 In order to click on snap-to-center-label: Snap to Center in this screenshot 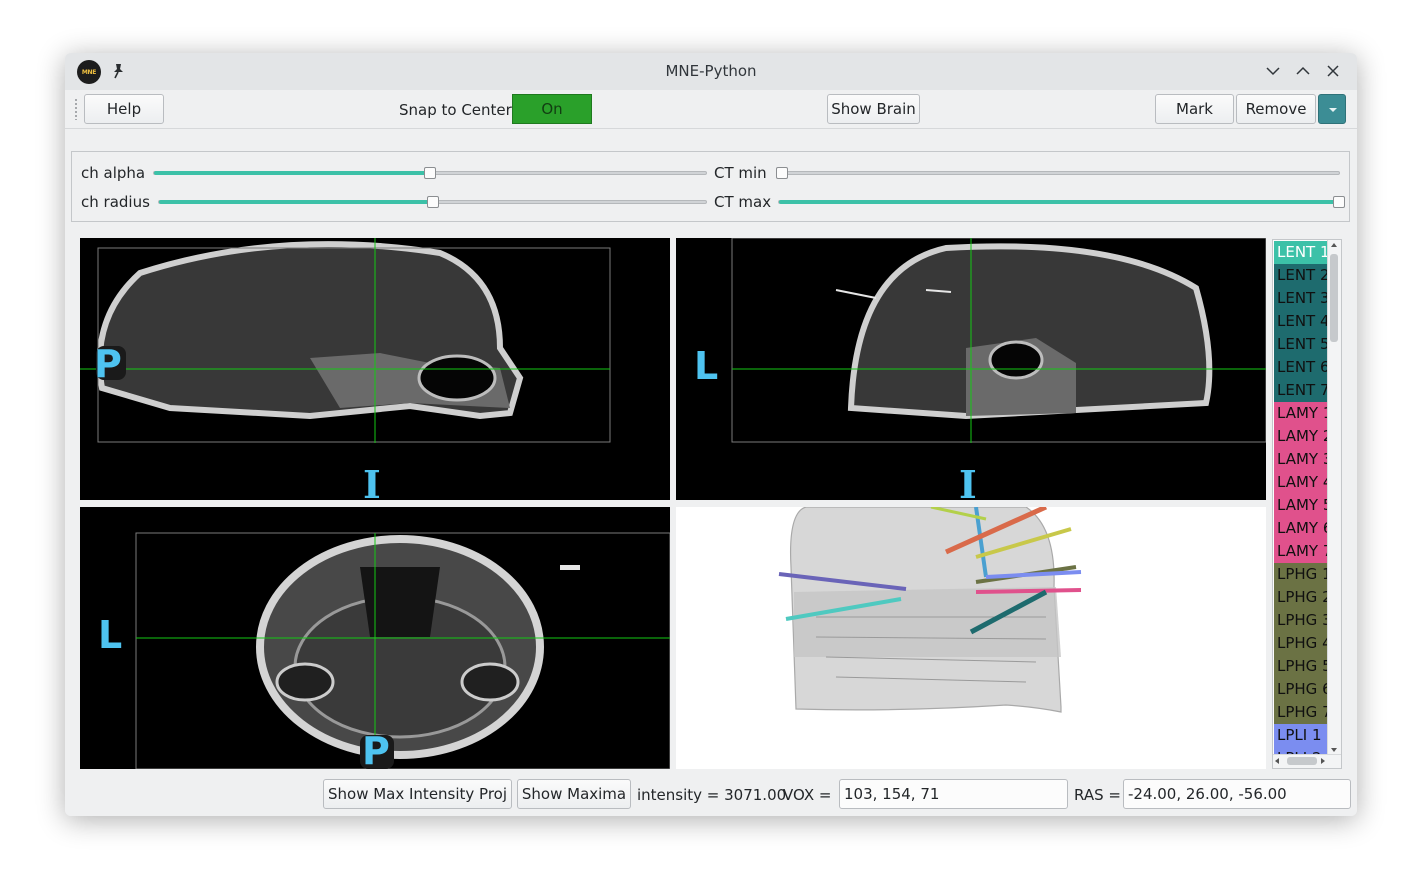, I will do `click(455, 110)`.